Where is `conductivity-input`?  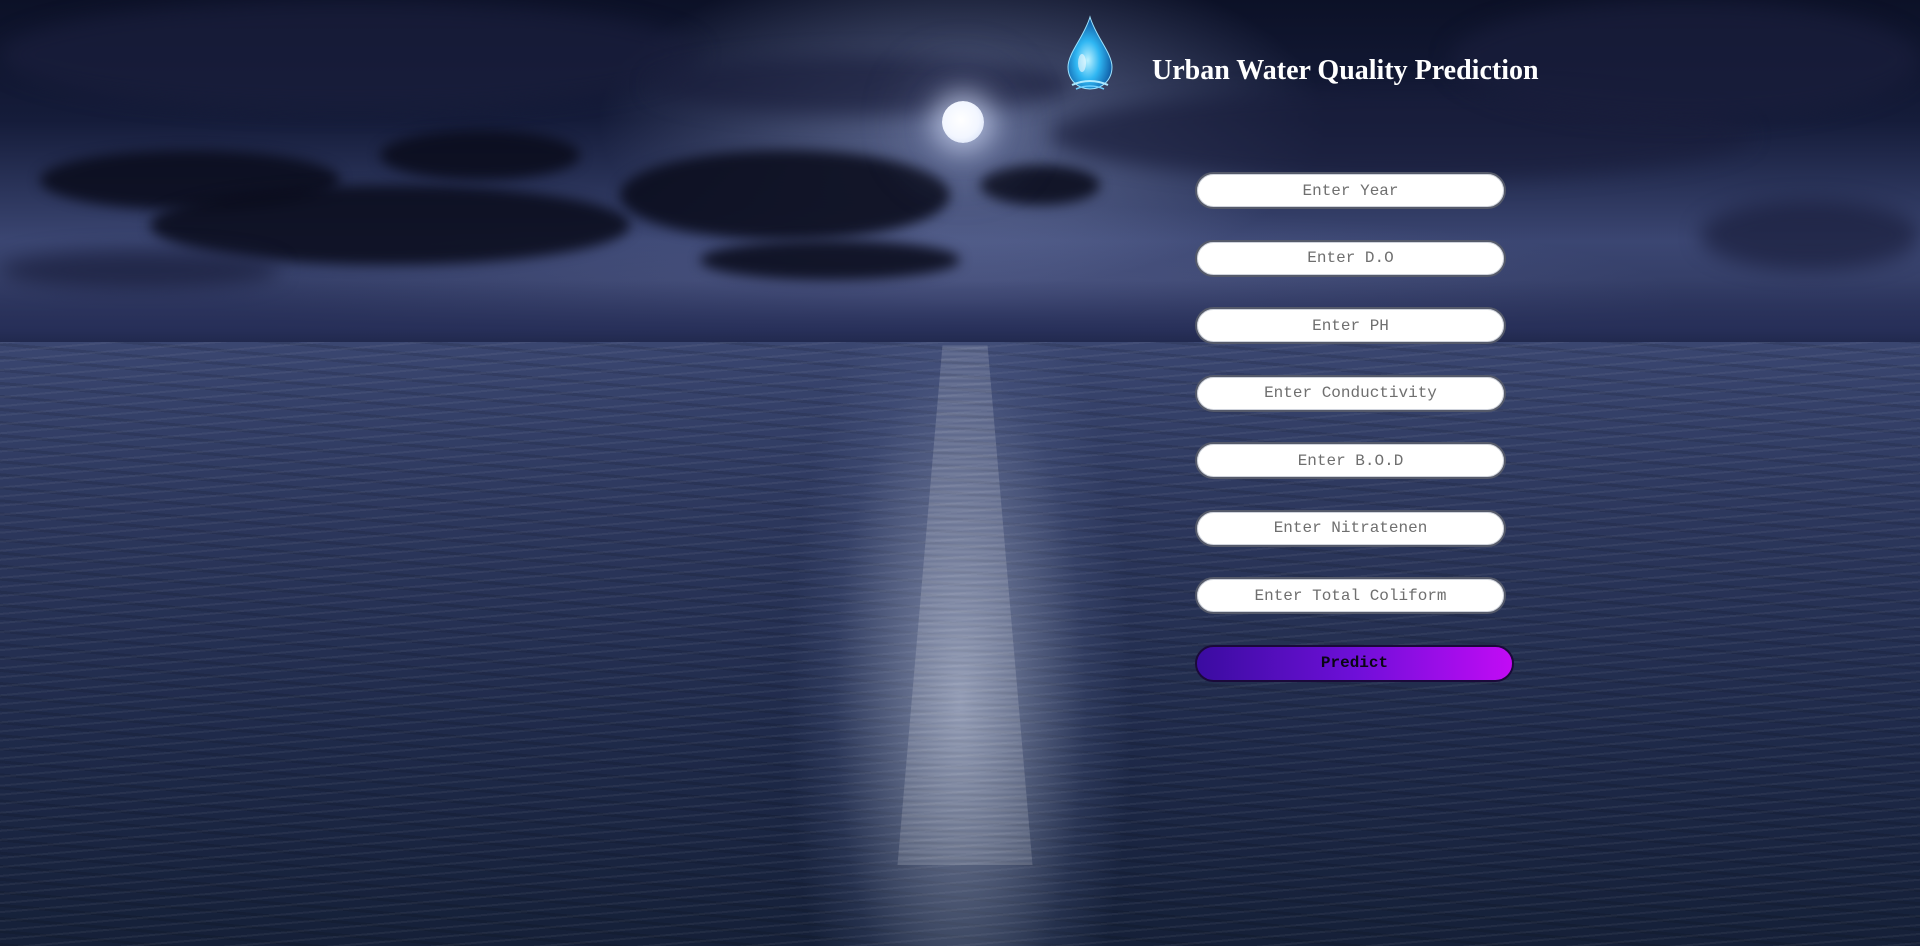 conductivity-input is located at coordinates (1350, 393).